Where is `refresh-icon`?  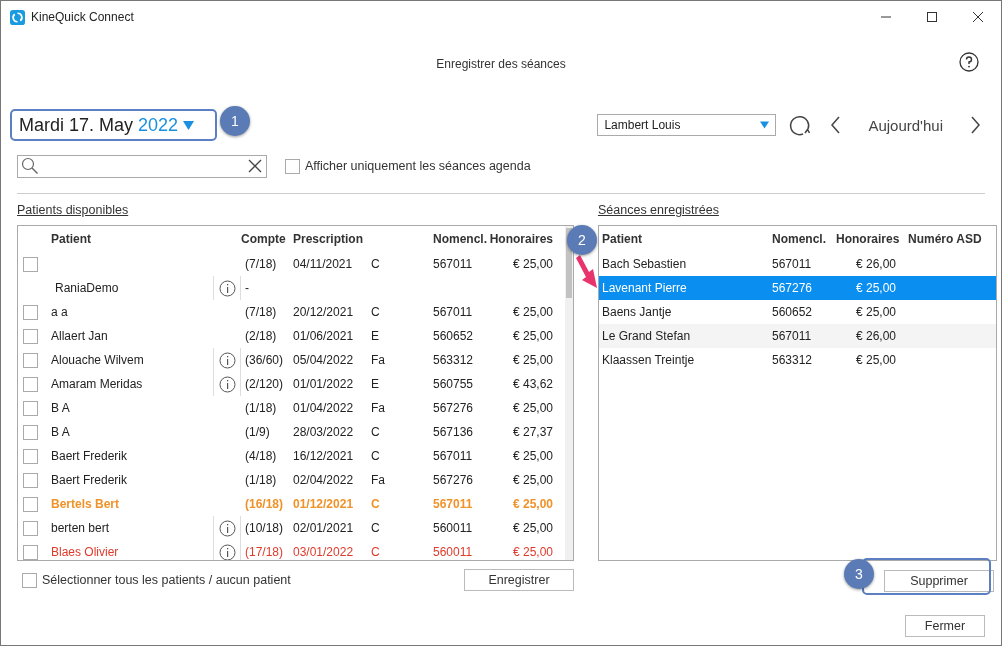
refresh-icon is located at coordinates (800, 125).